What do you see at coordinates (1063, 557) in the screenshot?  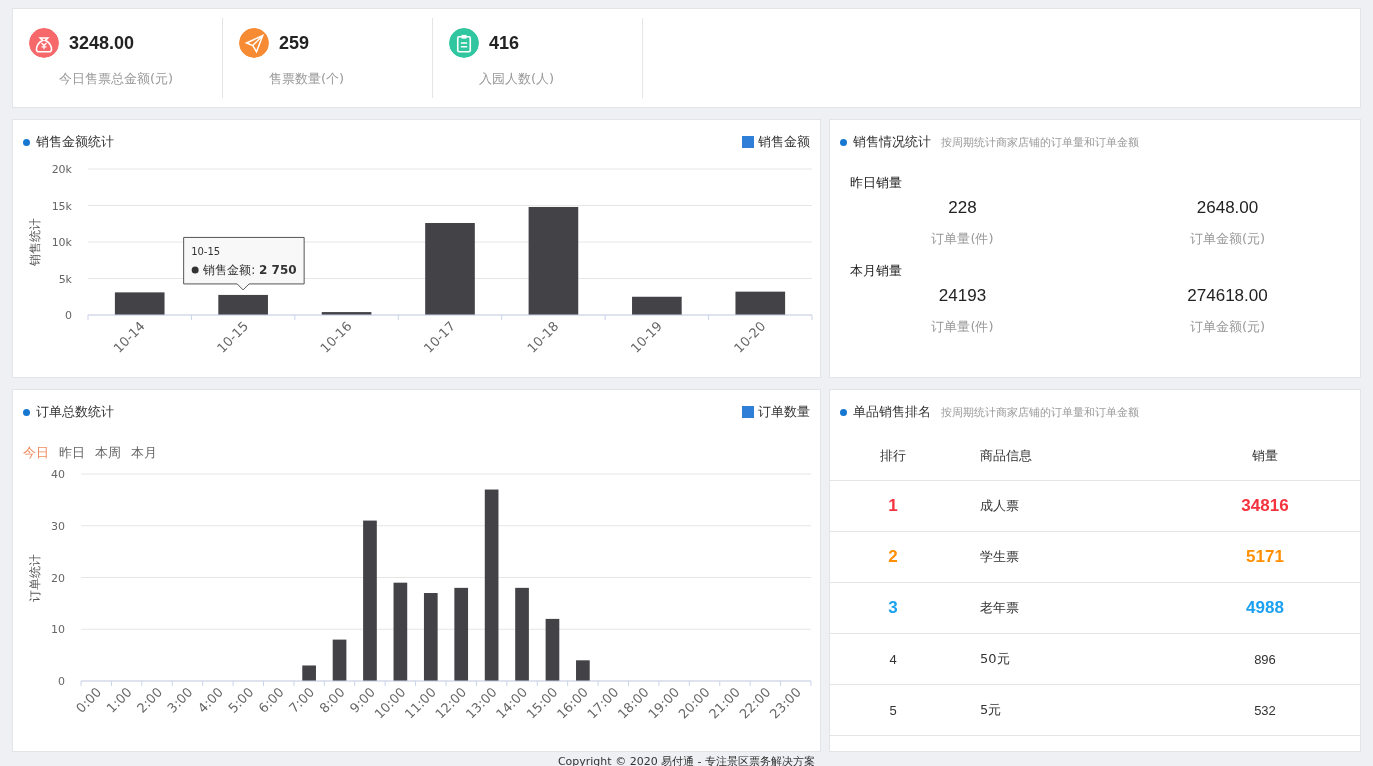 I see `product-cell: 学生票` at bounding box center [1063, 557].